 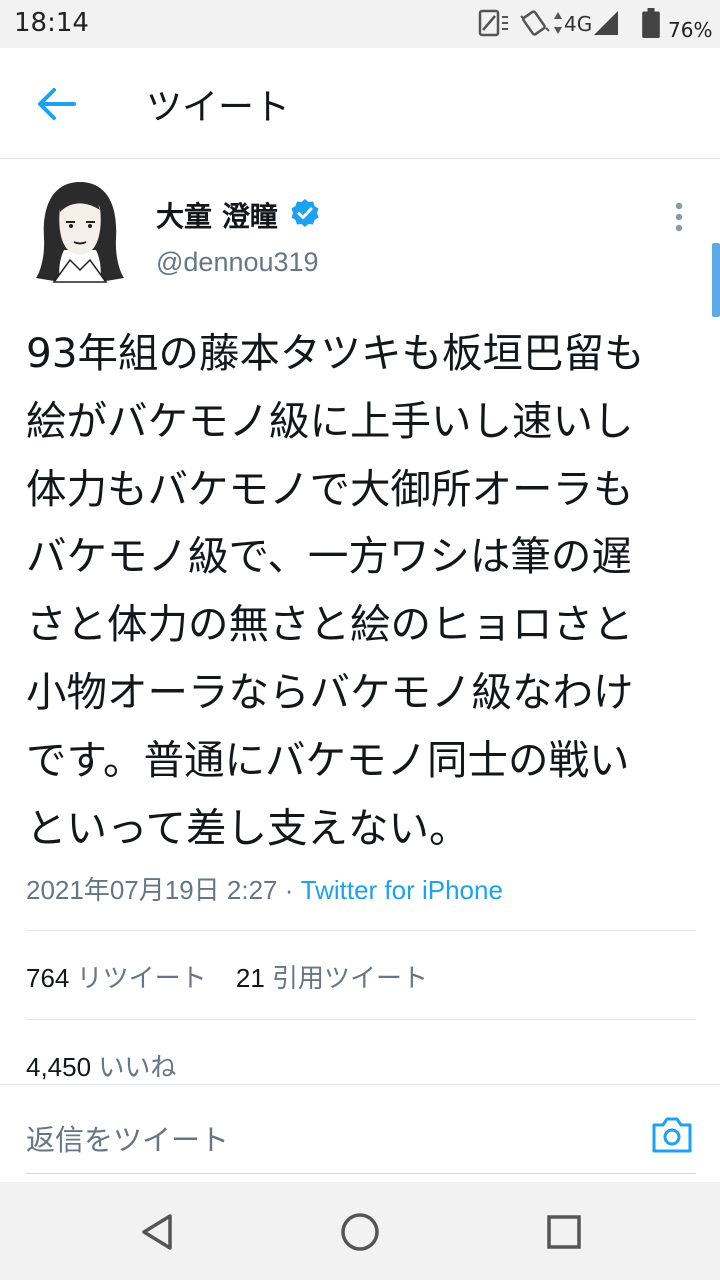 I want to click on page-title: ツイート, so click(x=218, y=107).